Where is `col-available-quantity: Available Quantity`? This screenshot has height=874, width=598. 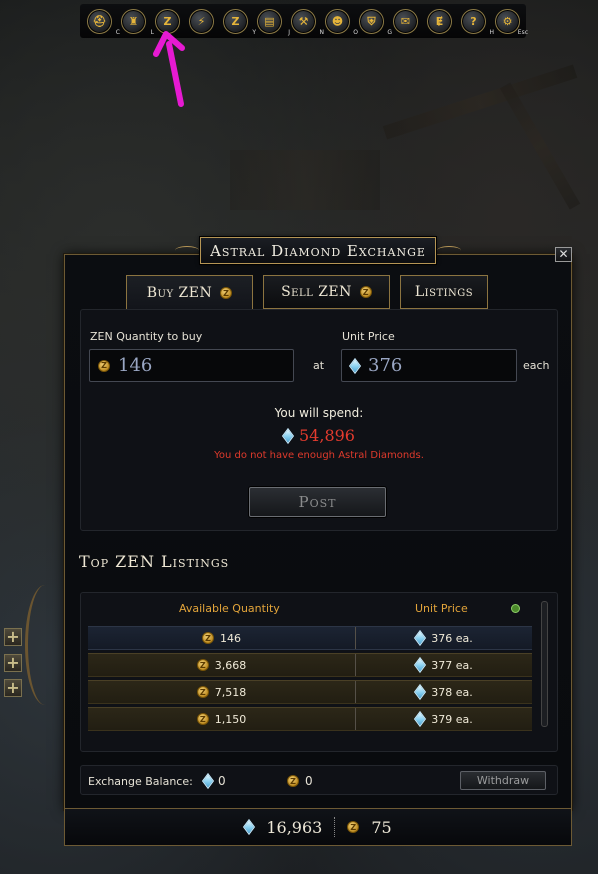 col-available-quantity: Available Quantity is located at coordinates (229, 608).